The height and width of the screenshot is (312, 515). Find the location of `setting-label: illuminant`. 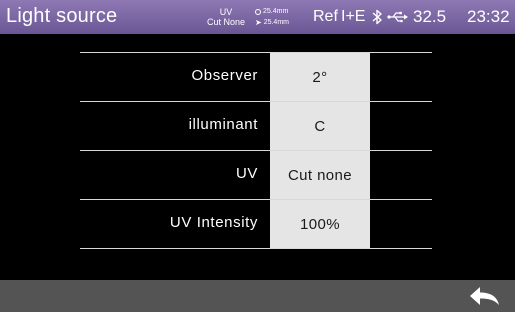

setting-label: illuminant is located at coordinates (223, 124).